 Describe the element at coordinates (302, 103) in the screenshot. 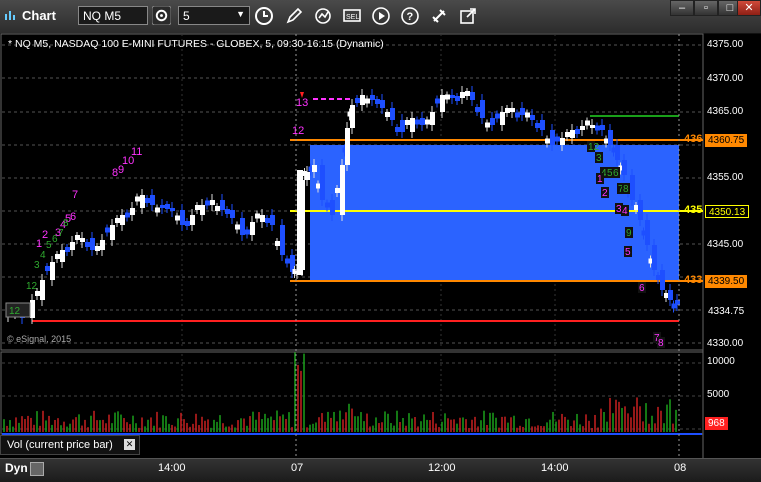

I see `svg-text: 13` at that location.